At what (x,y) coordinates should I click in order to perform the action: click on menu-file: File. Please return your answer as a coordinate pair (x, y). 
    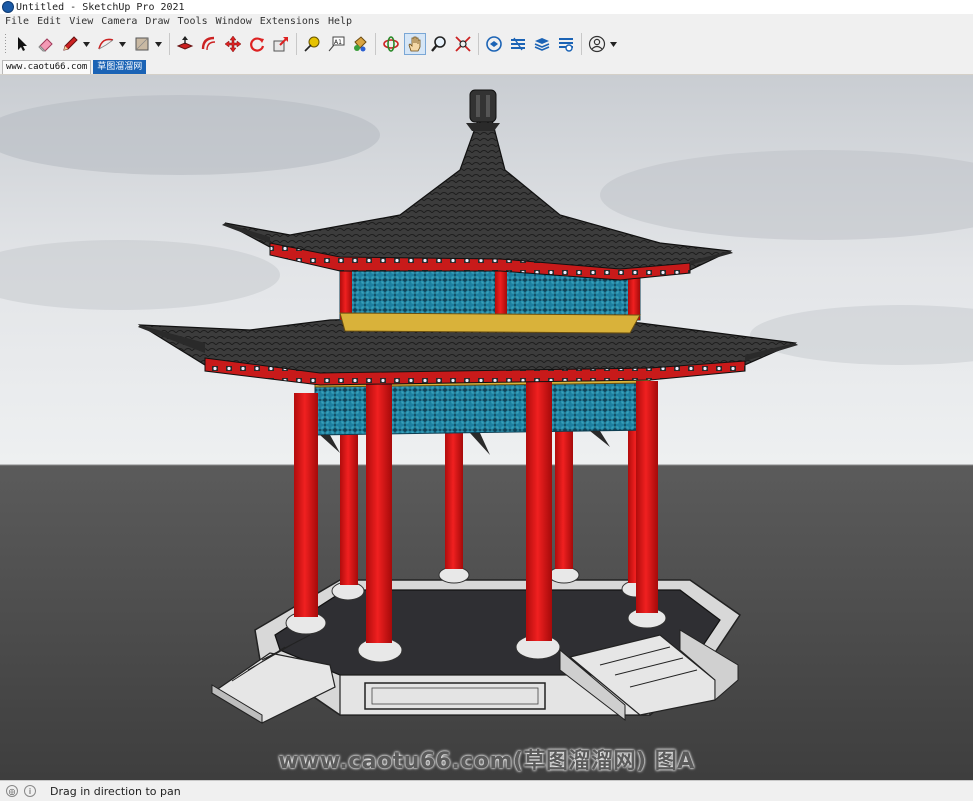
    Looking at the image, I should click on (16, 21).